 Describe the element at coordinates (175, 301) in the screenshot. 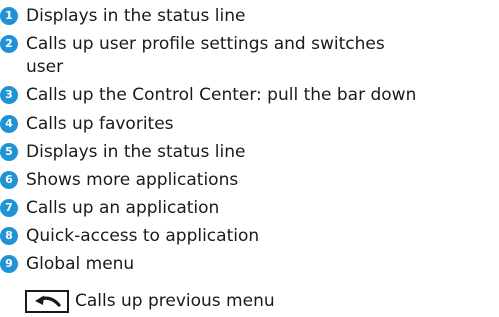

I see `legend-sub-text: Calls up previous menu` at that location.